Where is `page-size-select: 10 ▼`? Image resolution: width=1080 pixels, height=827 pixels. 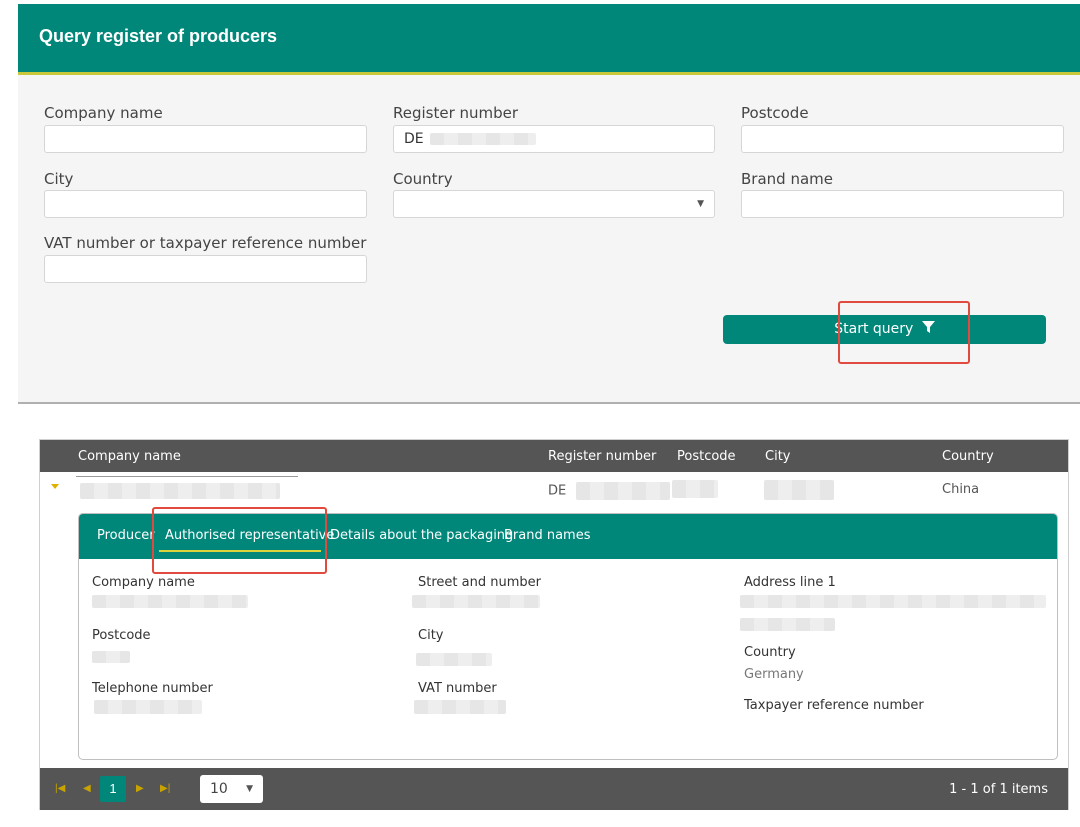 page-size-select: 10 ▼ is located at coordinates (231, 789).